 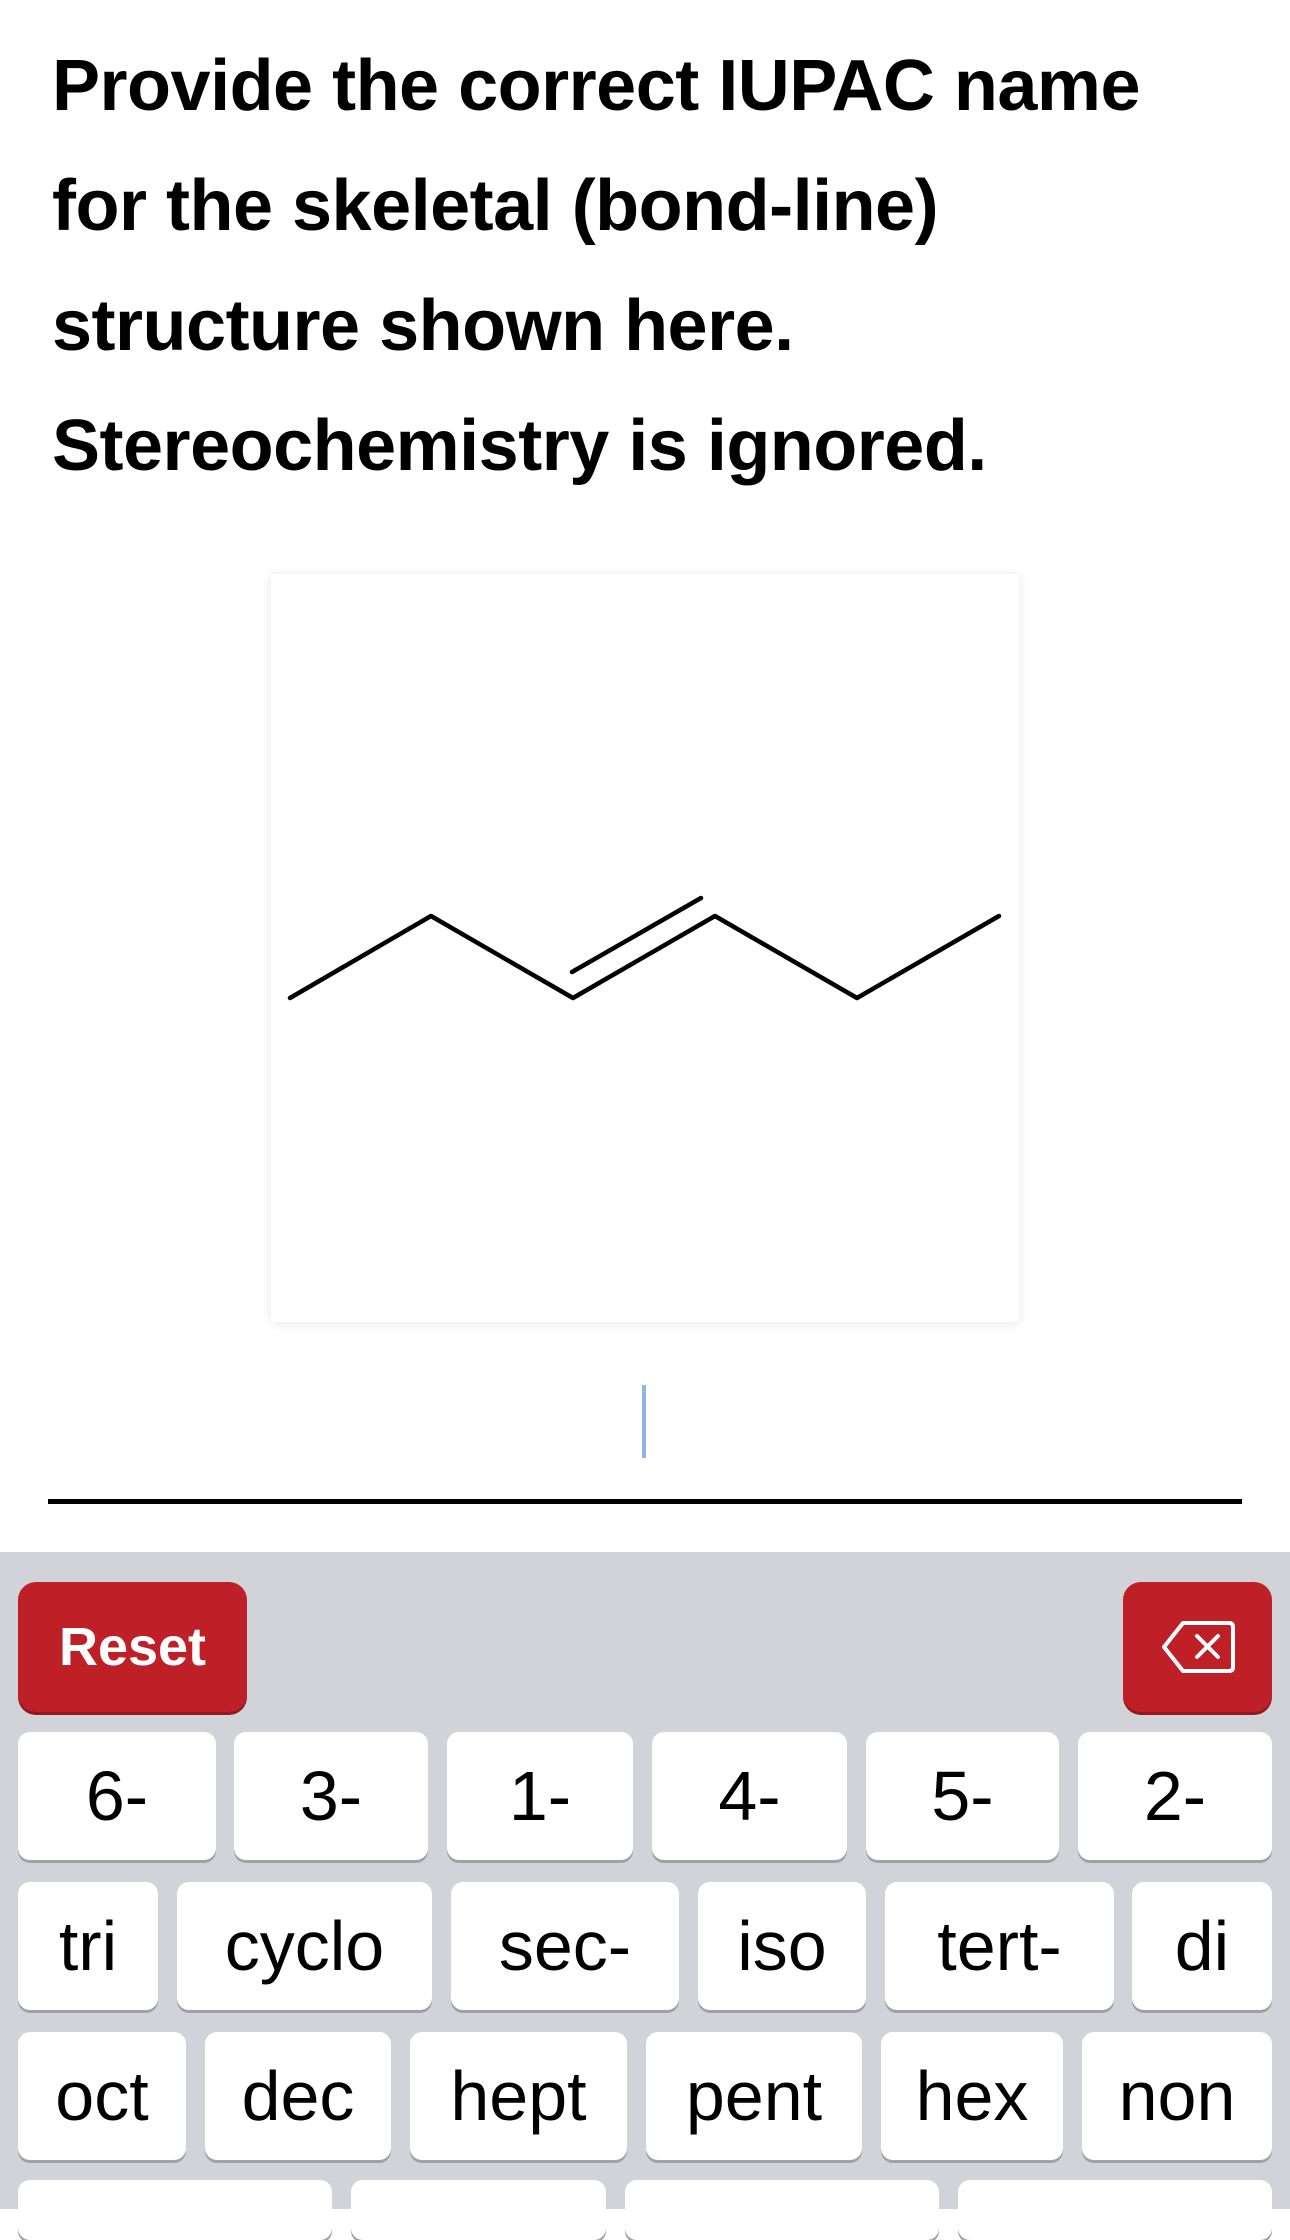 I want to click on key-non: non, so click(x=1177, y=2096).